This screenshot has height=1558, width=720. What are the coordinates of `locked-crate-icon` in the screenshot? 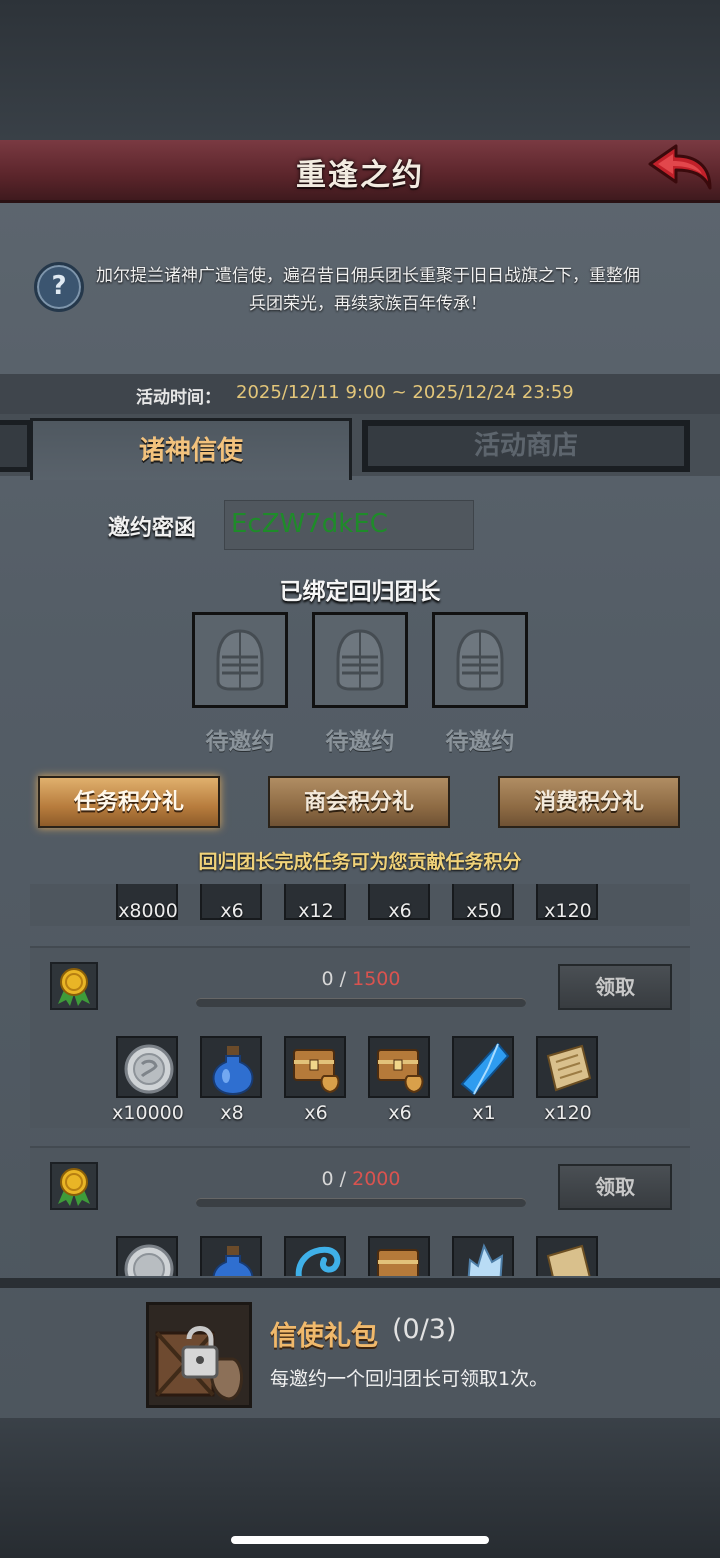 It's located at (199, 1355).